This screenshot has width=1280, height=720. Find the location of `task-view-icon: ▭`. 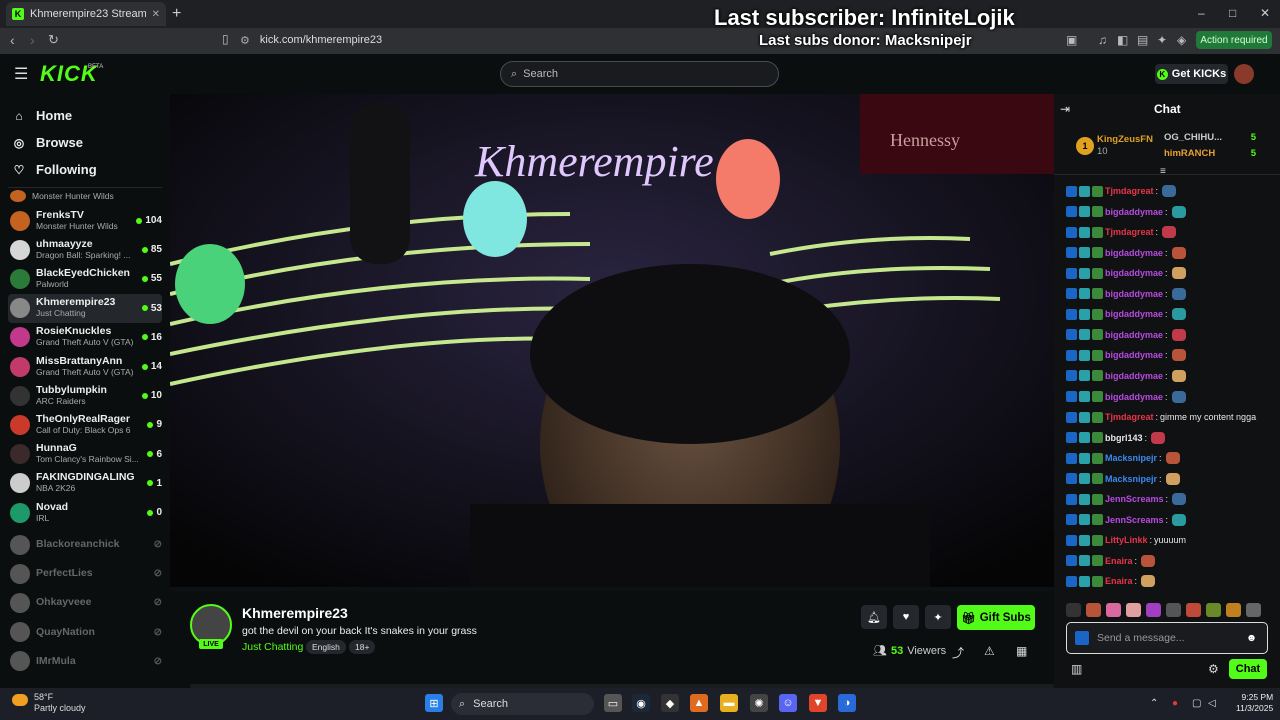

task-view-icon: ▭ is located at coordinates (613, 703).